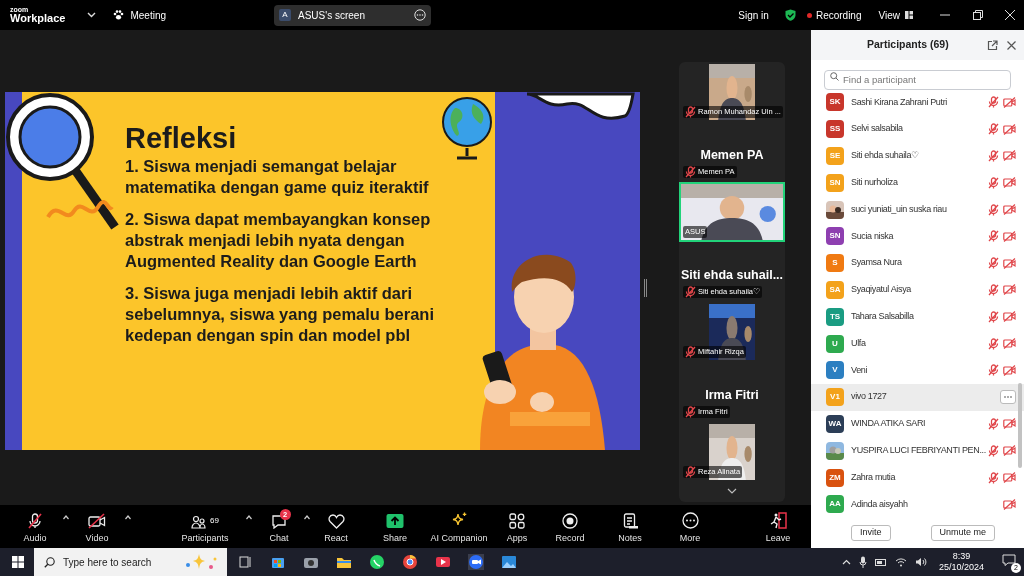  Describe the element at coordinates (869, 397) in the screenshot. I see `participant-name: vivo 1727` at that location.